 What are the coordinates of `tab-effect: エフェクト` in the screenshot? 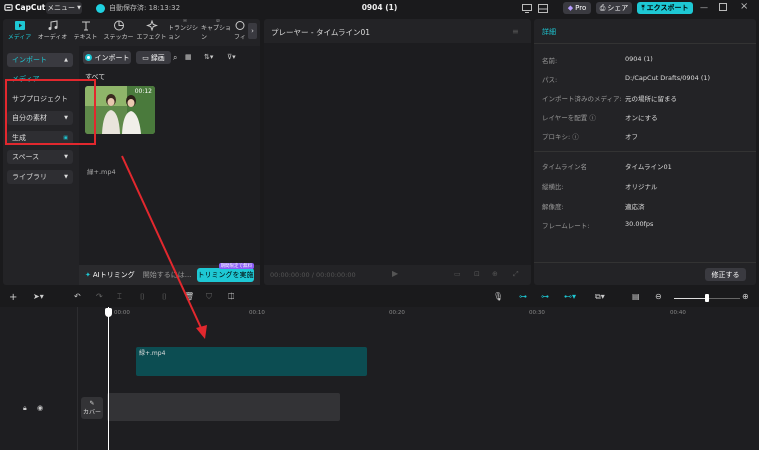 It's located at (151, 31).